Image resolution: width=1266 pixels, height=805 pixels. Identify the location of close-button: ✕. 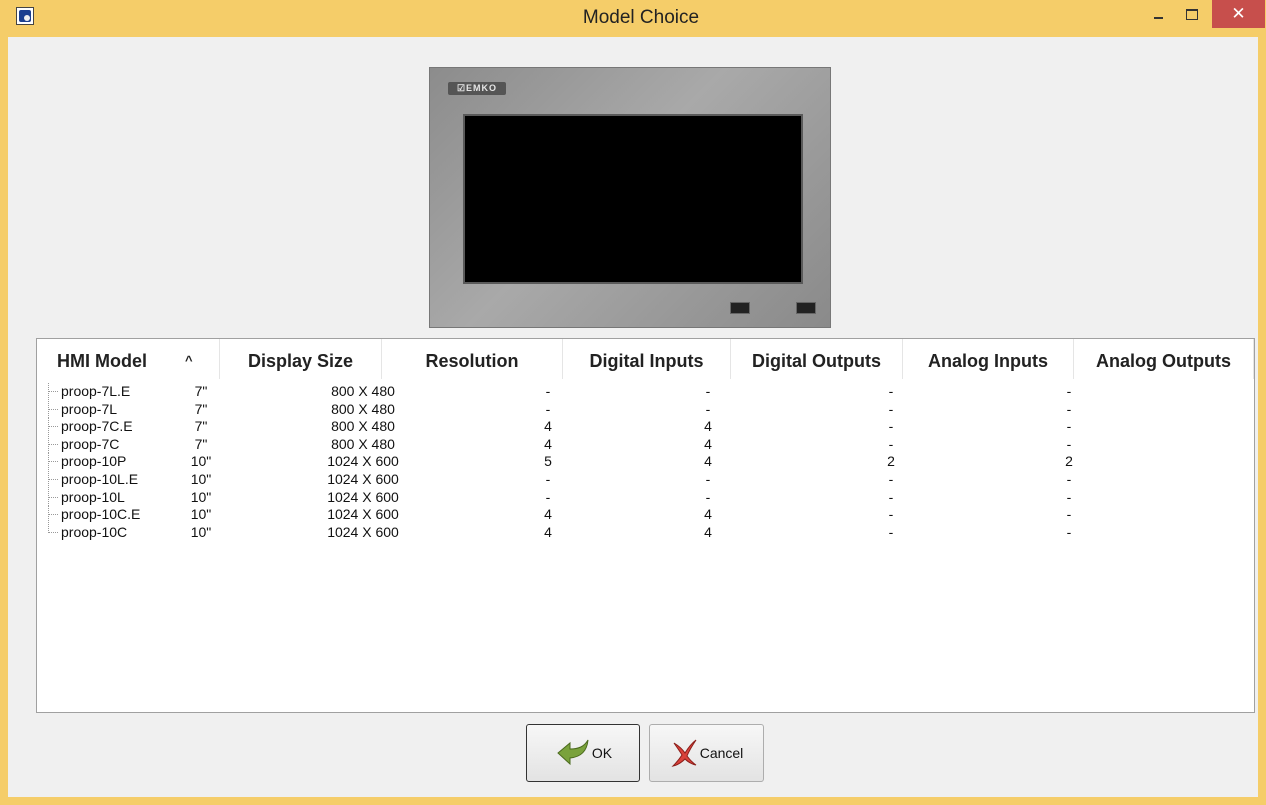
(1238, 14).